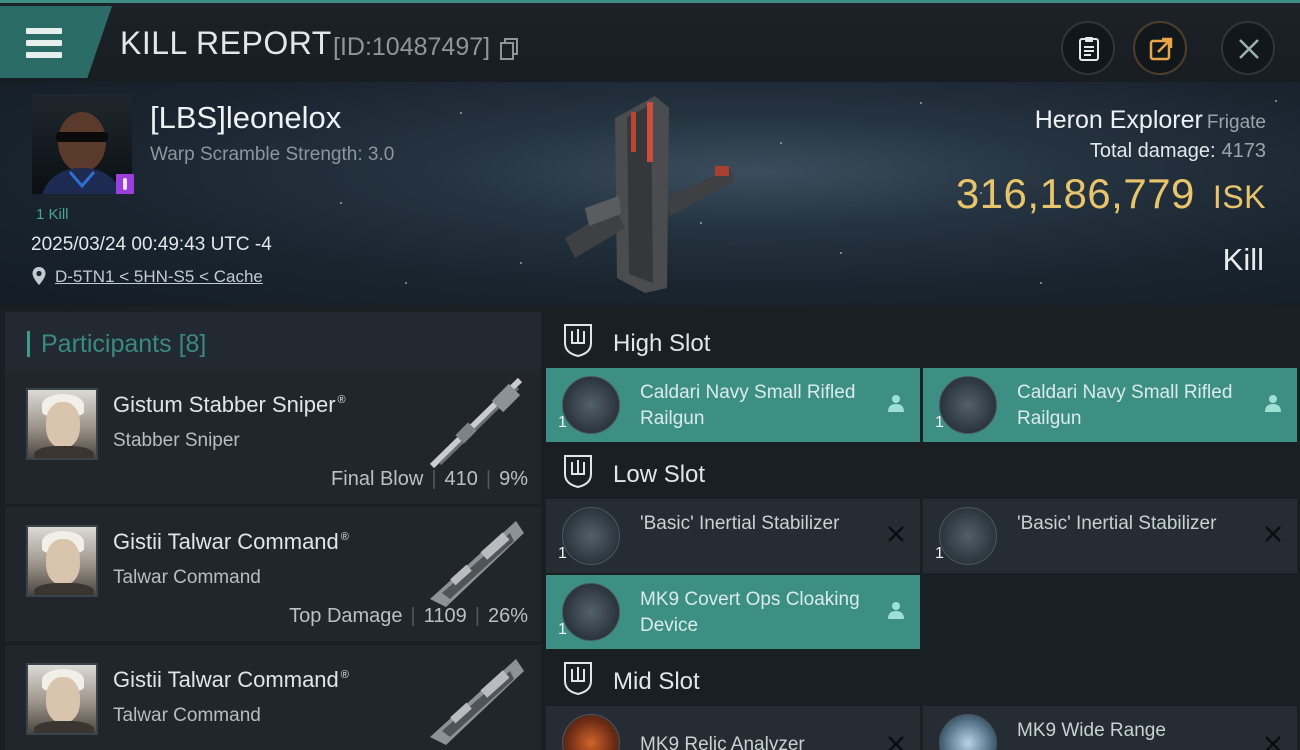 This screenshot has height=750, width=1300. Describe the element at coordinates (273, 341) in the screenshot. I see `participants-header: Participants [8]` at that location.